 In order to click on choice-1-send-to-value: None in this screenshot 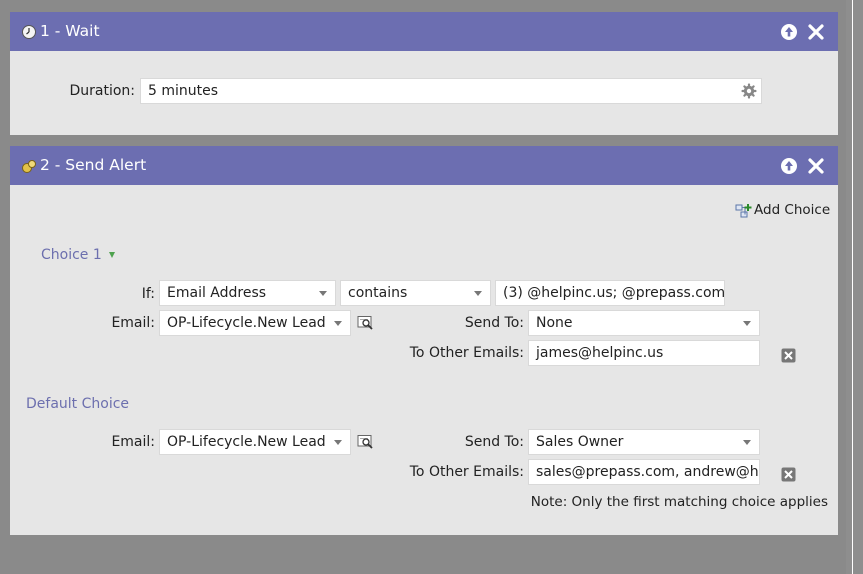, I will do `click(554, 323)`.